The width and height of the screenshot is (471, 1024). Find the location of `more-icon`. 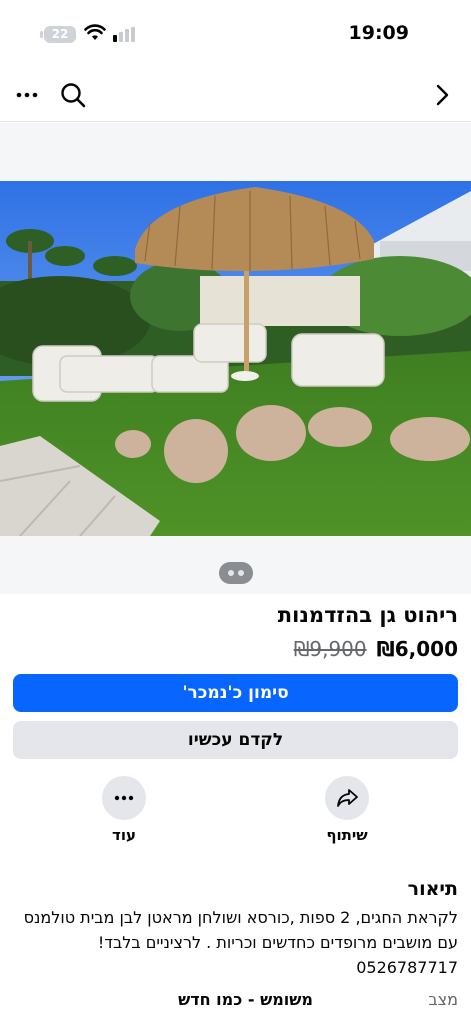

more-icon is located at coordinates (27, 95).